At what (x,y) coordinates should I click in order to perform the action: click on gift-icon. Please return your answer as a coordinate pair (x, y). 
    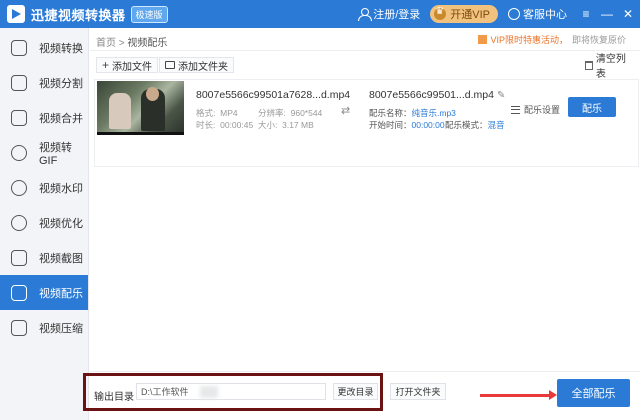
    Looking at the image, I should click on (483, 39).